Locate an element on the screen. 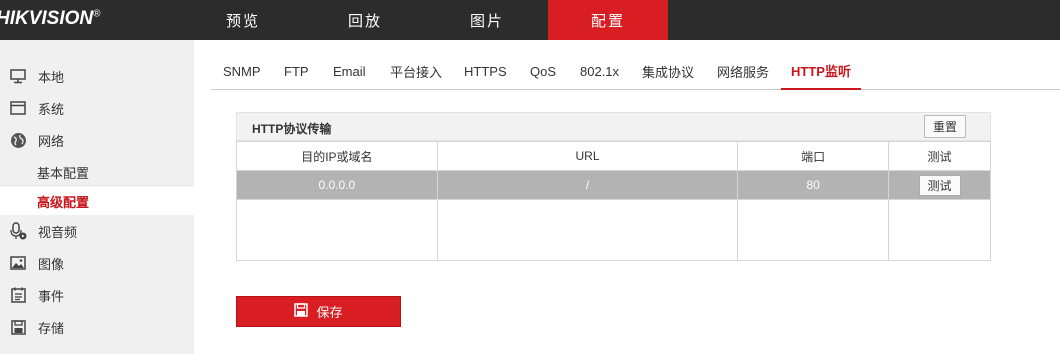 This screenshot has height=354, width=1060. sidebar-item-label: 事件 is located at coordinates (51, 296).